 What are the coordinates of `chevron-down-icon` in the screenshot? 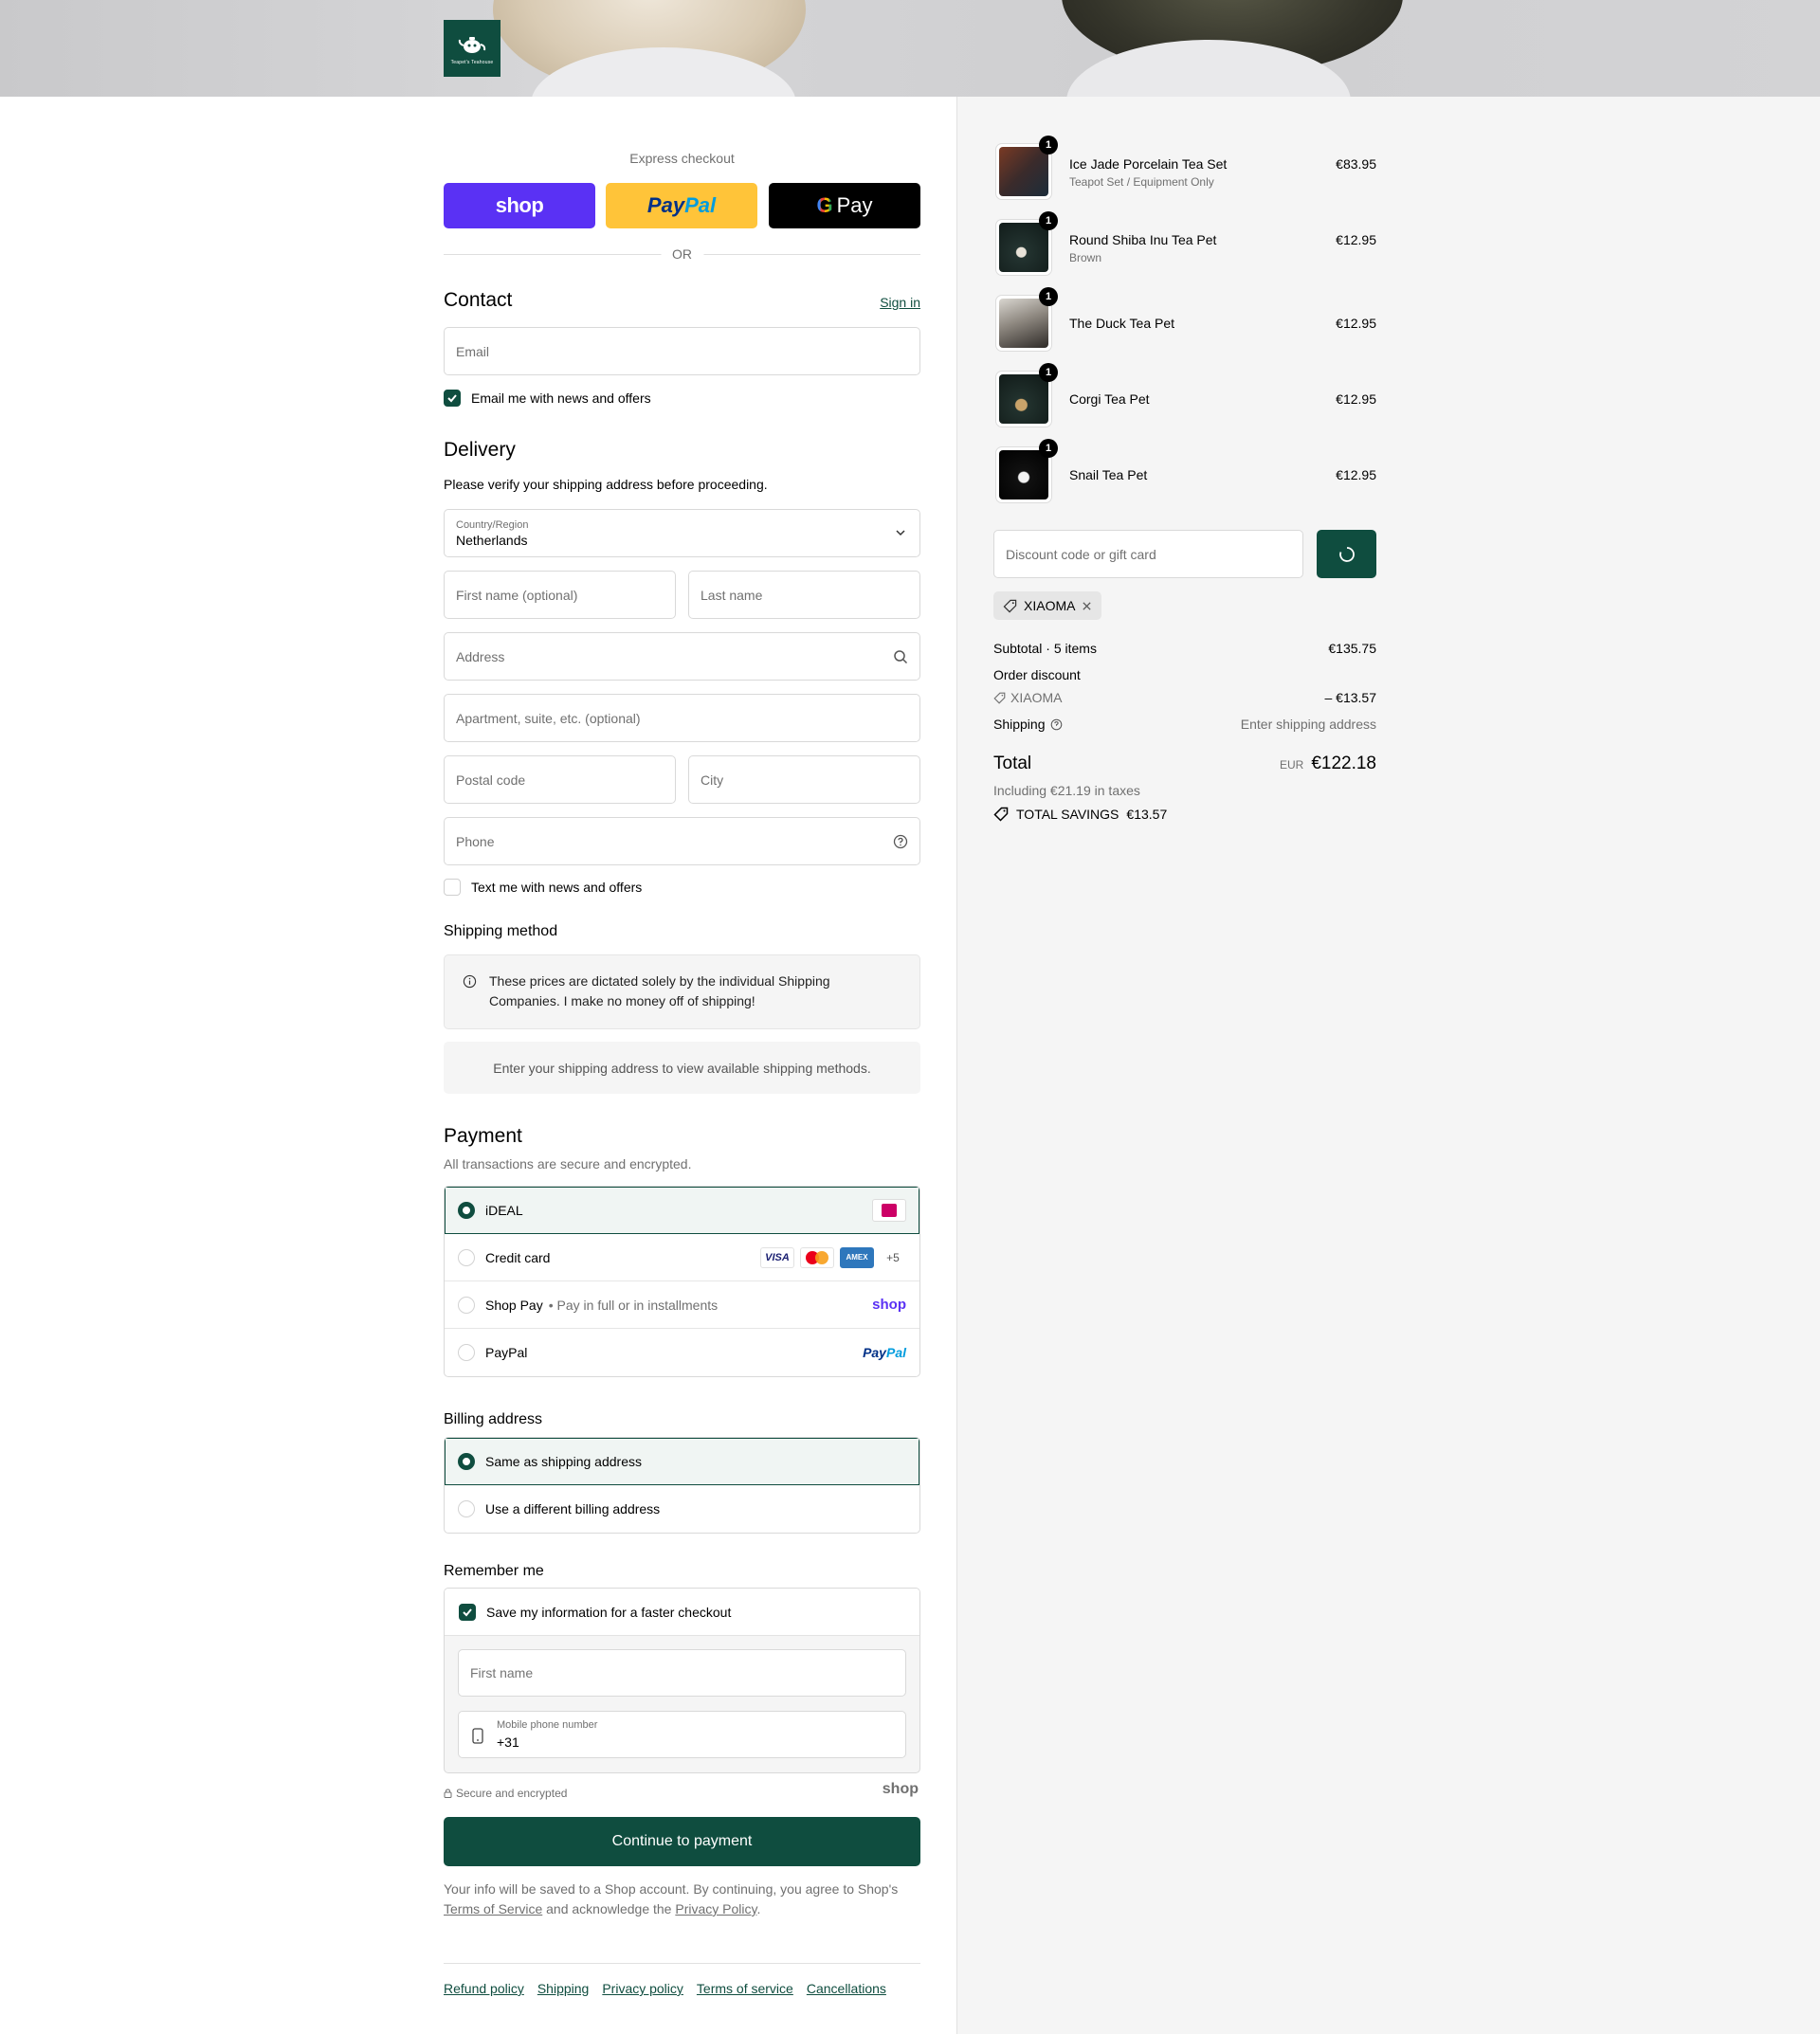 It's located at (900, 533).